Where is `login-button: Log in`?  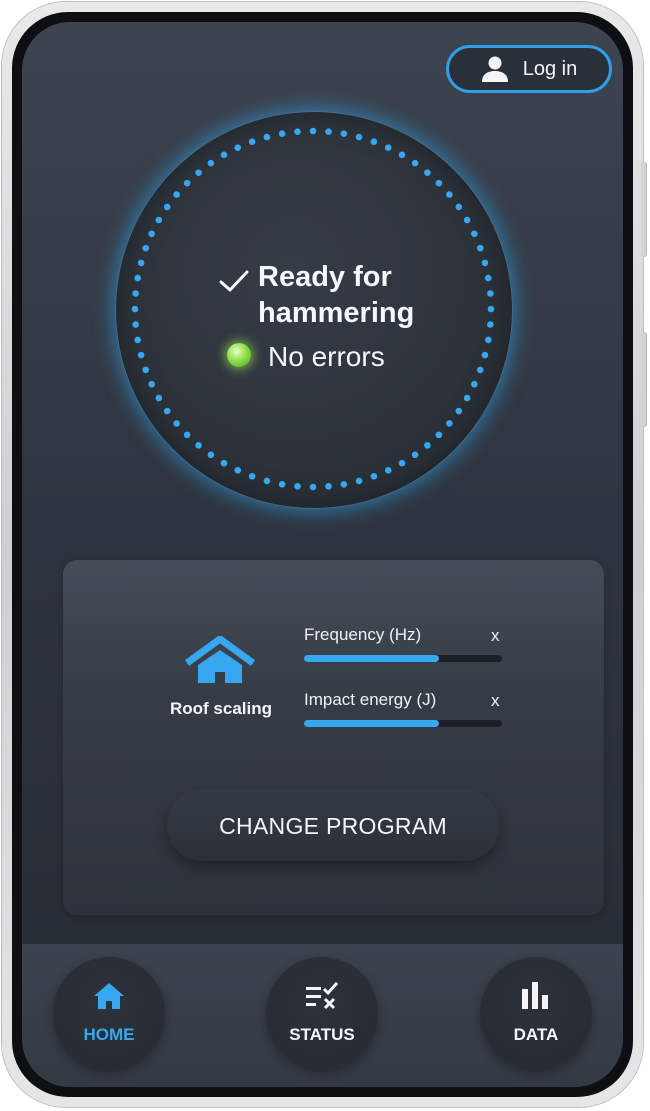 login-button: Log in is located at coordinates (529, 69).